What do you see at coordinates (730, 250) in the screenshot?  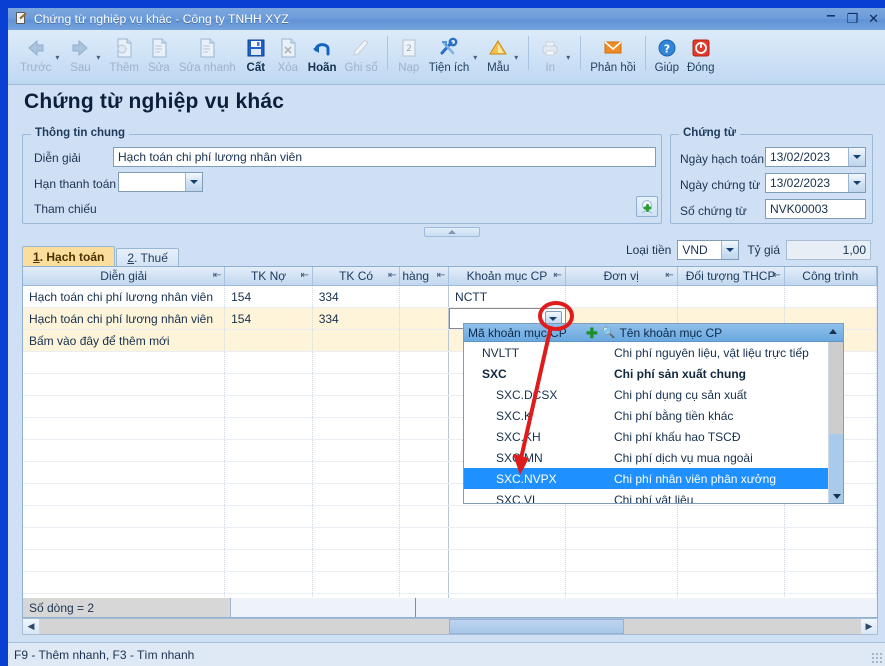 I see `loai-tien-dropdown-icon` at bounding box center [730, 250].